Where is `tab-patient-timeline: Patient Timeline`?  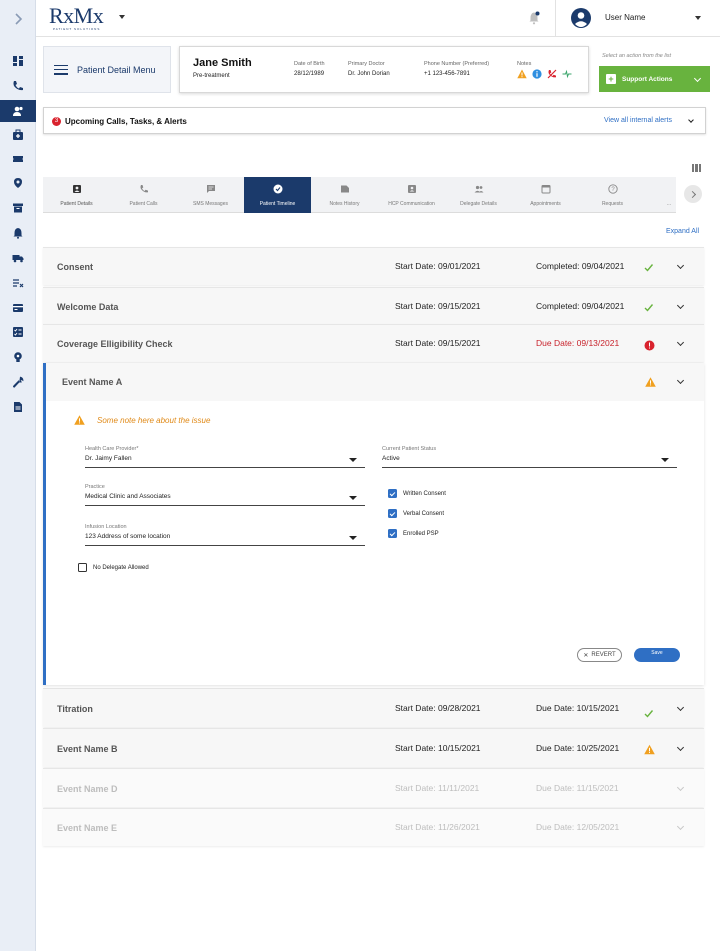
tab-patient-timeline: Patient Timeline is located at coordinates (277, 195).